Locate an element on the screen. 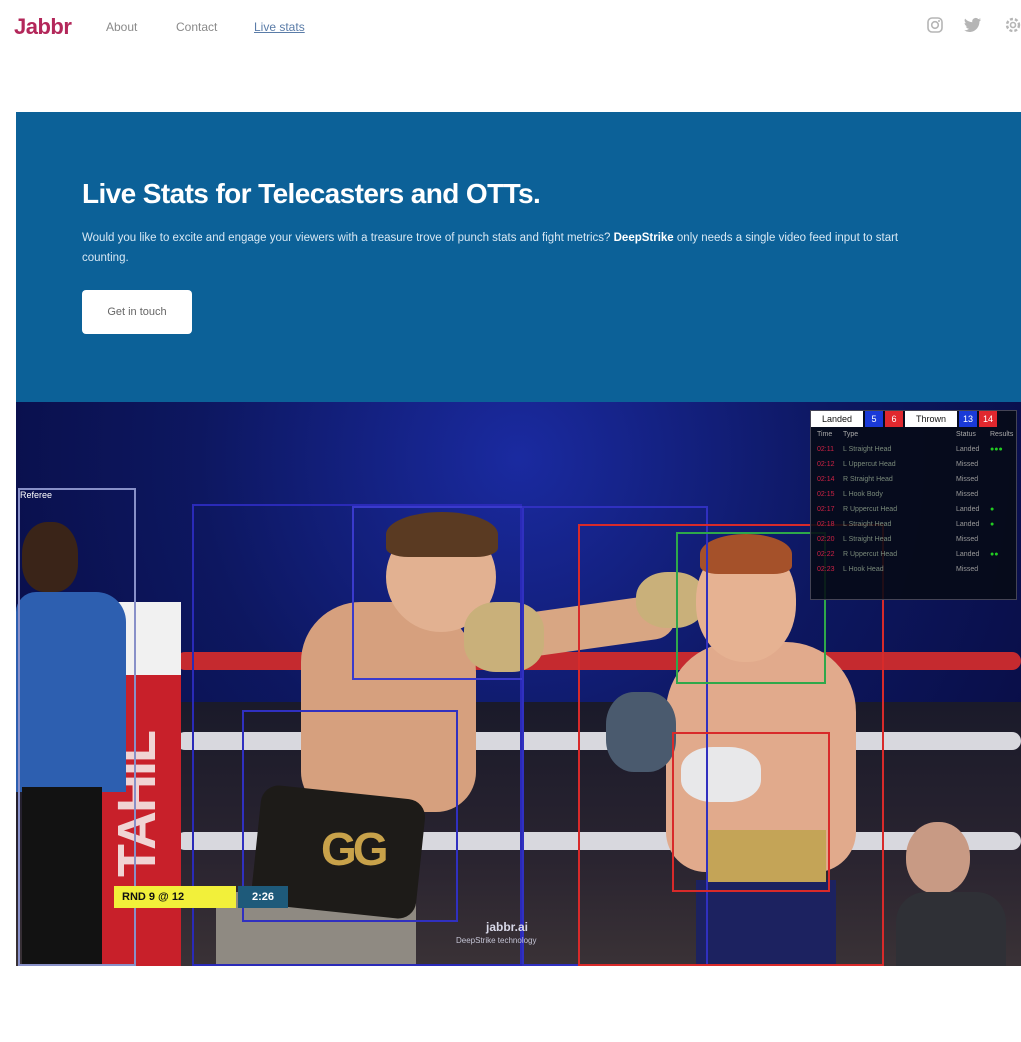  stats-cell-time: 02:22 is located at coordinates (826, 554).